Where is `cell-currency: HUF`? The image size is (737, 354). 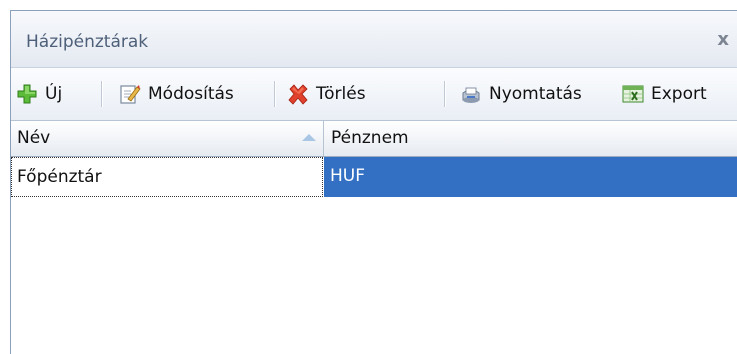
cell-currency: HUF is located at coordinates (530, 177).